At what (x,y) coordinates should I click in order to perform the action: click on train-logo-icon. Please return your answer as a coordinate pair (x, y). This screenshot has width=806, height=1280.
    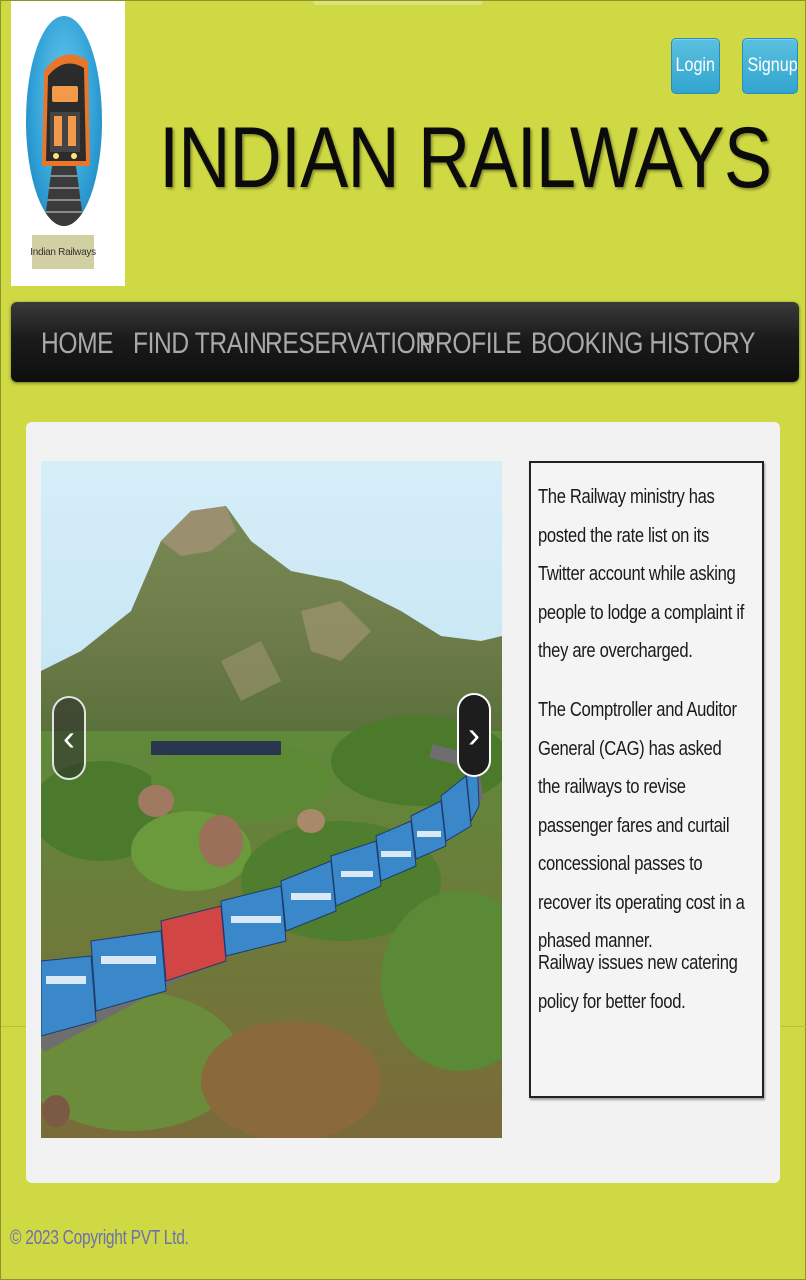
    Looking at the image, I should click on (64, 121).